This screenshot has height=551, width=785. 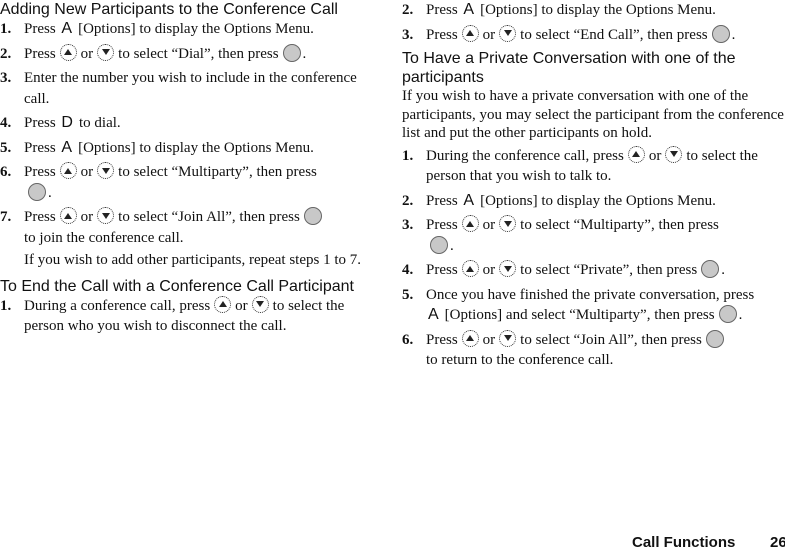 I want to click on key-d-label: D, so click(x=67, y=122).